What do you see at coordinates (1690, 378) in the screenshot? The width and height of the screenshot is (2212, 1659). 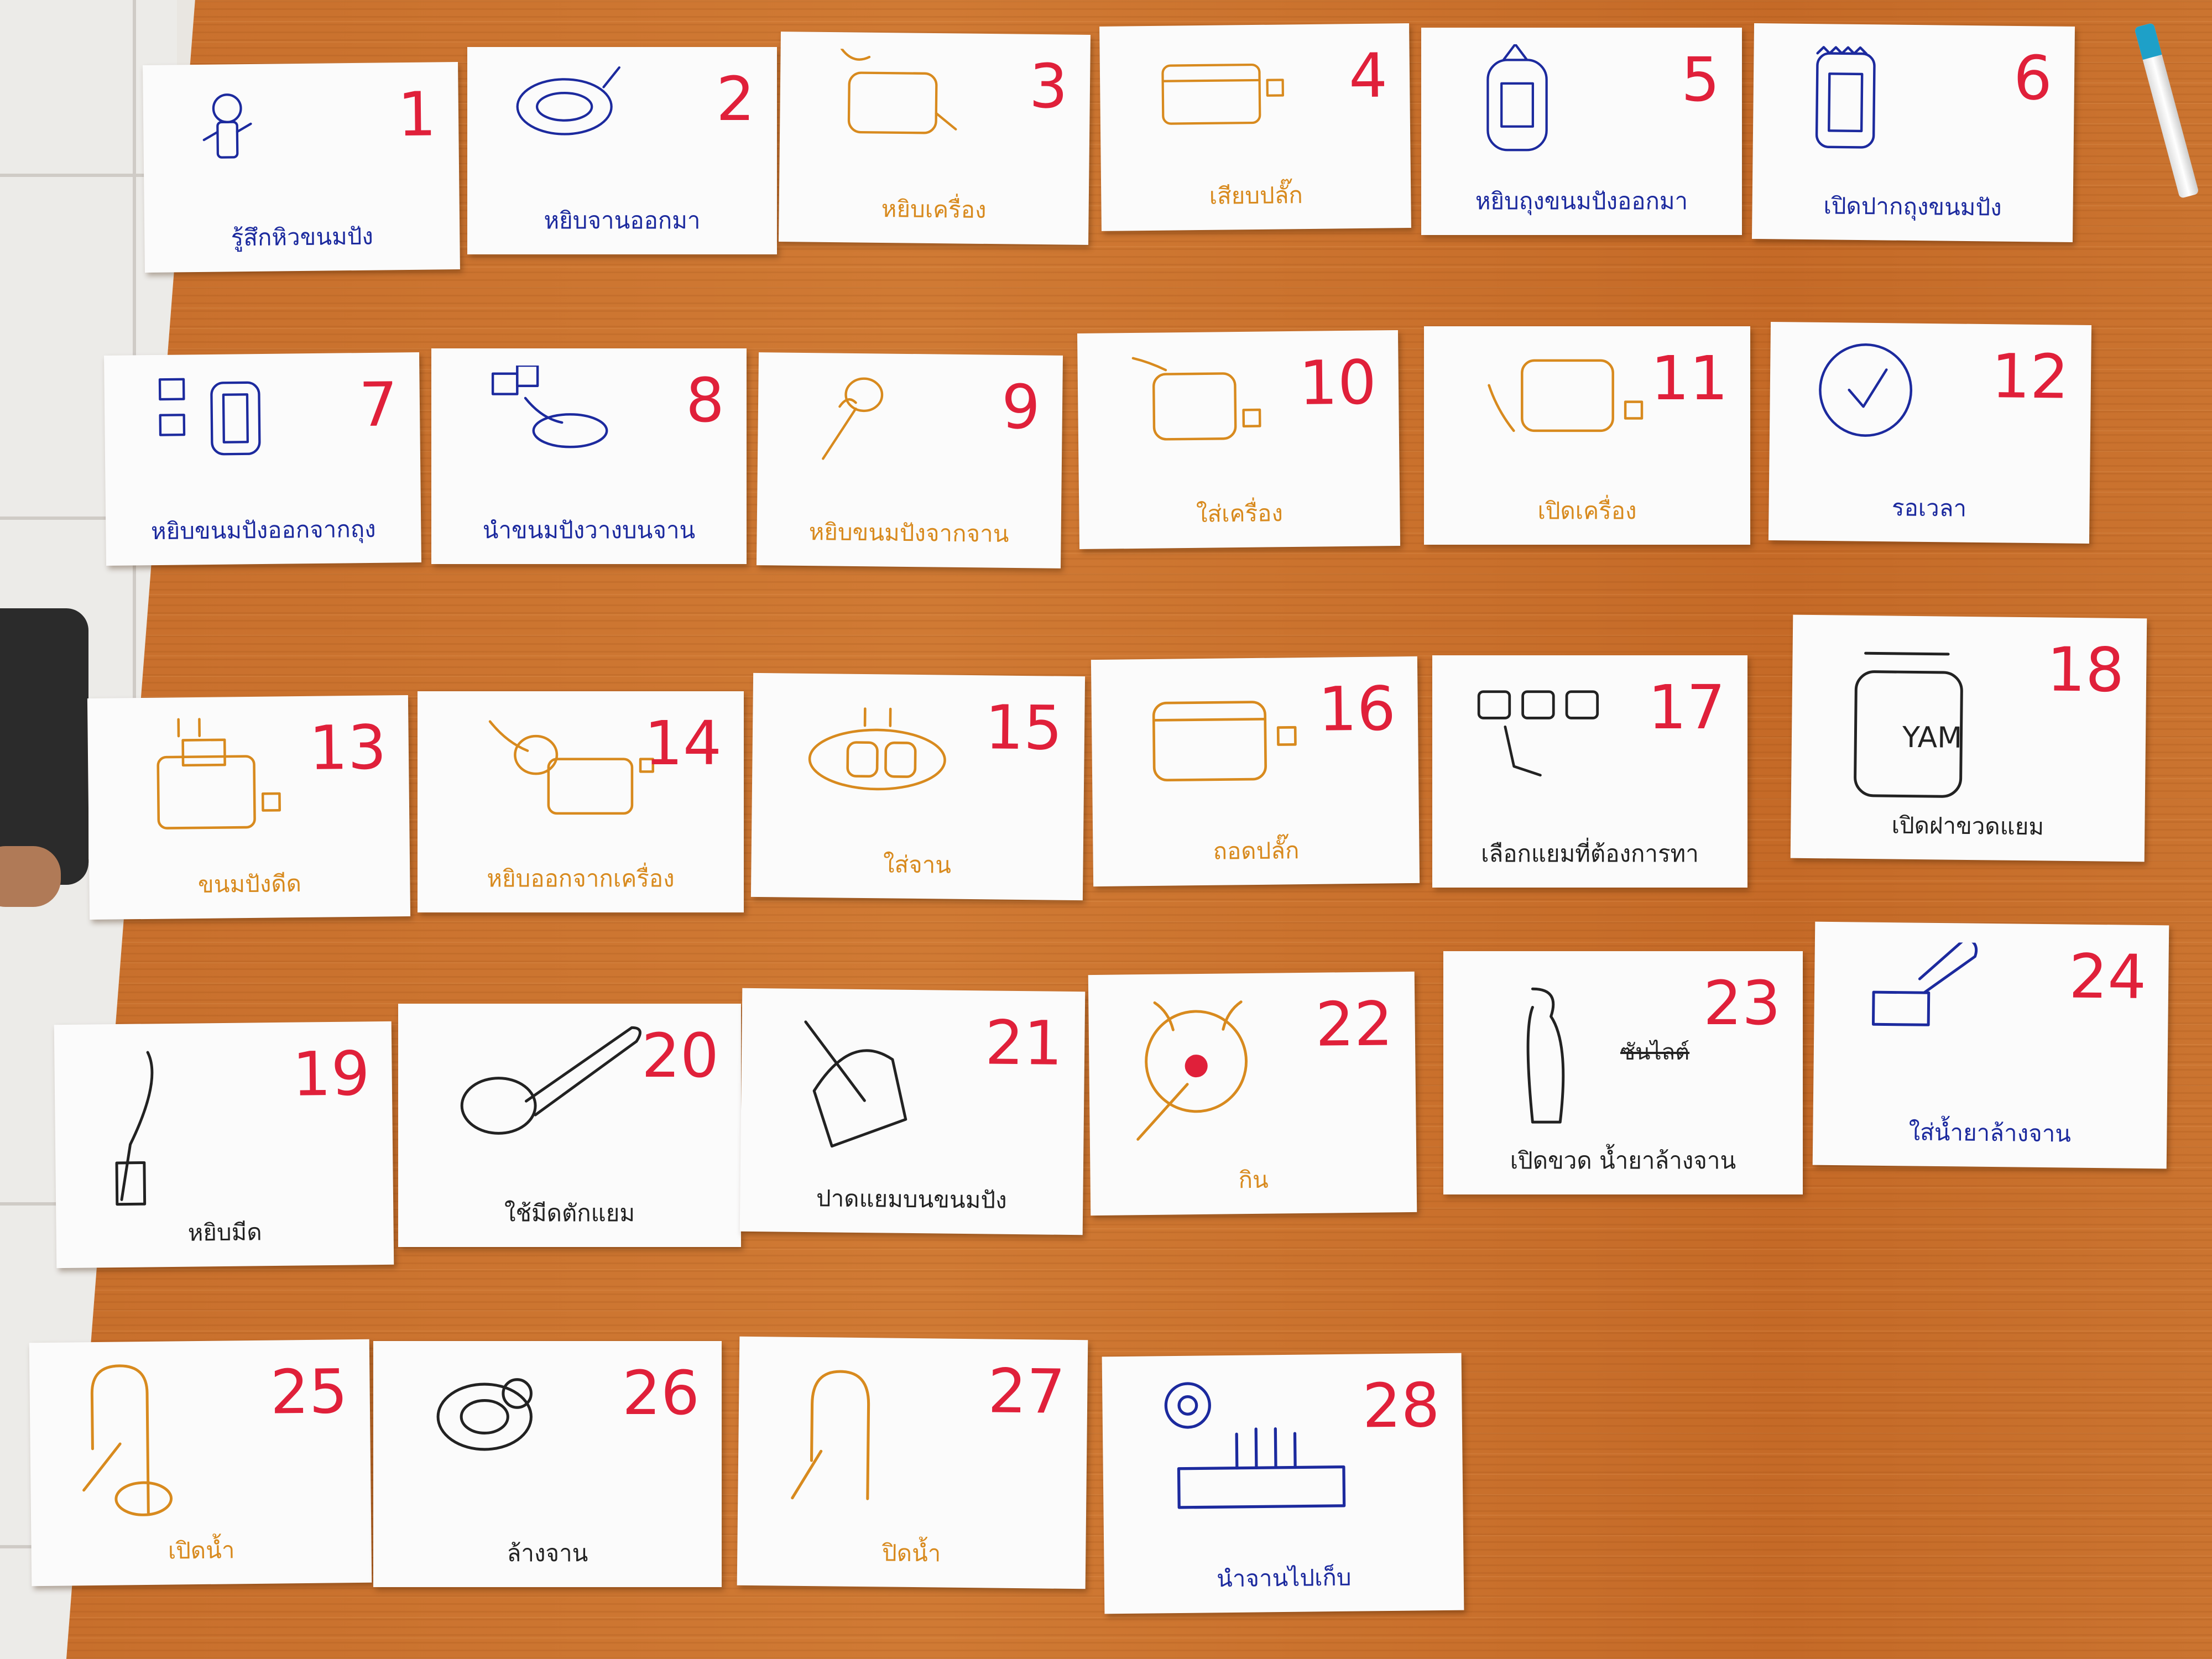 I see `card-number: 11` at bounding box center [1690, 378].